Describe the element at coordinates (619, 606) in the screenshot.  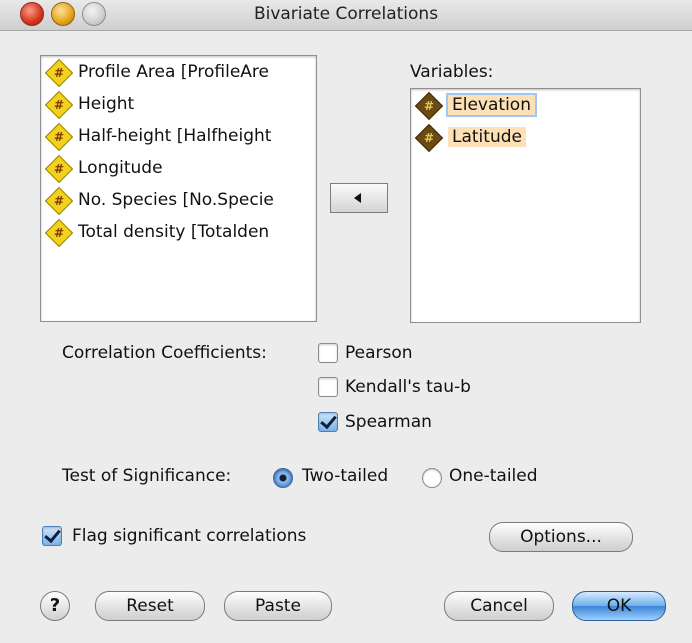
I see `ok-button: OK` at that location.